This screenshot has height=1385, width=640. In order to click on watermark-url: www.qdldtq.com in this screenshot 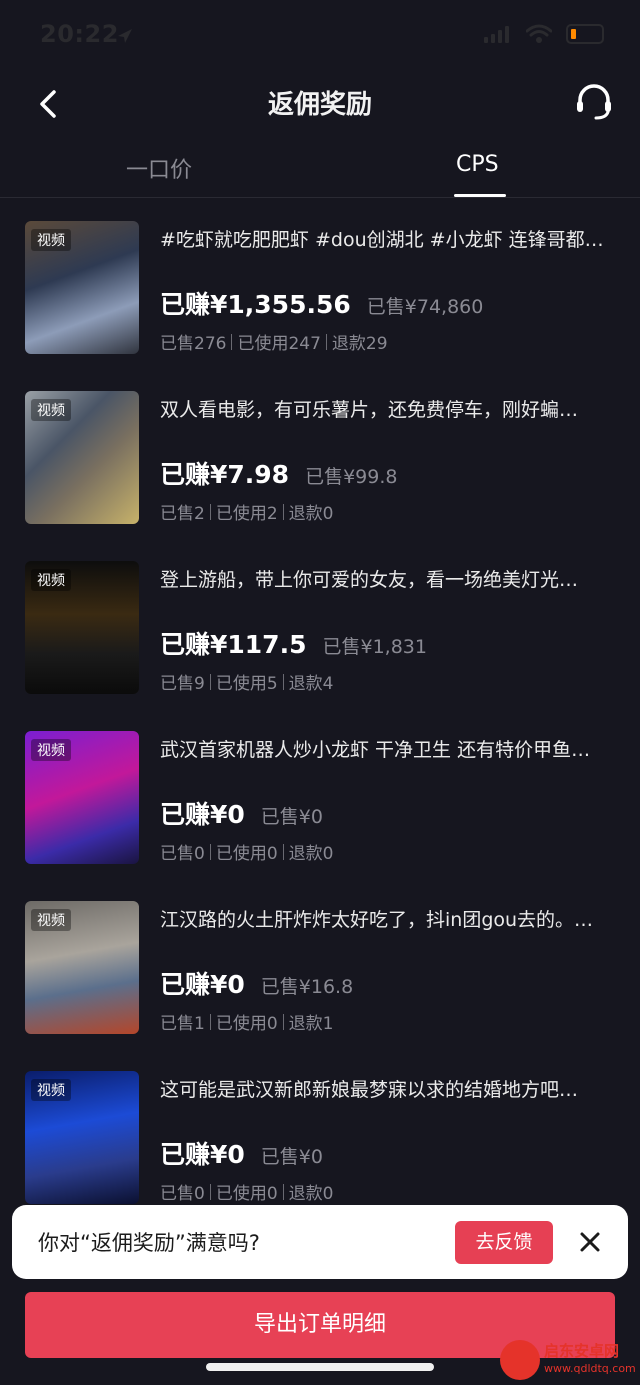, I will do `click(590, 1368)`.